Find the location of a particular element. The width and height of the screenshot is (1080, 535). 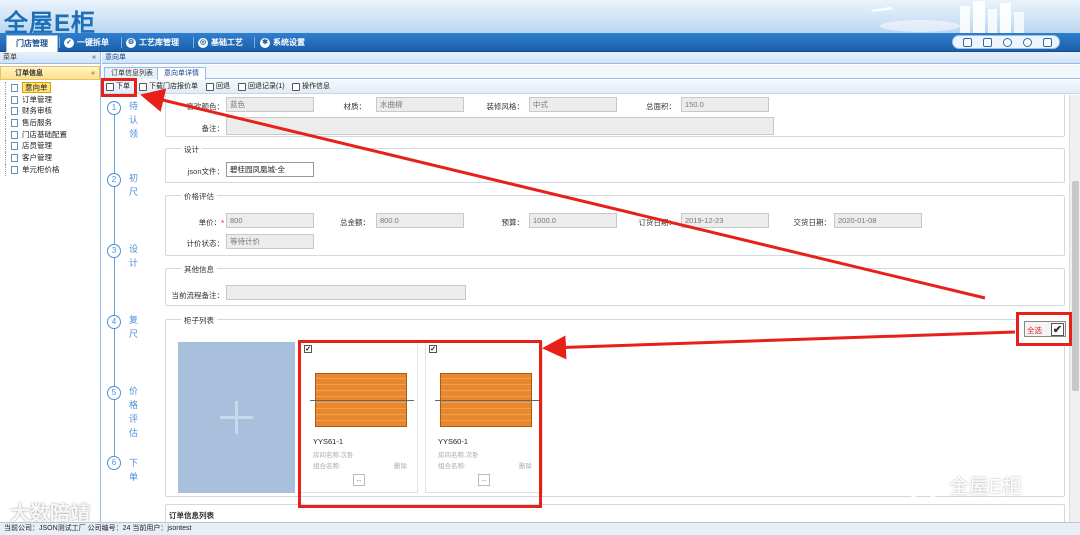

watermark-right: 全屋E柜 is located at coordinates (963, 485).